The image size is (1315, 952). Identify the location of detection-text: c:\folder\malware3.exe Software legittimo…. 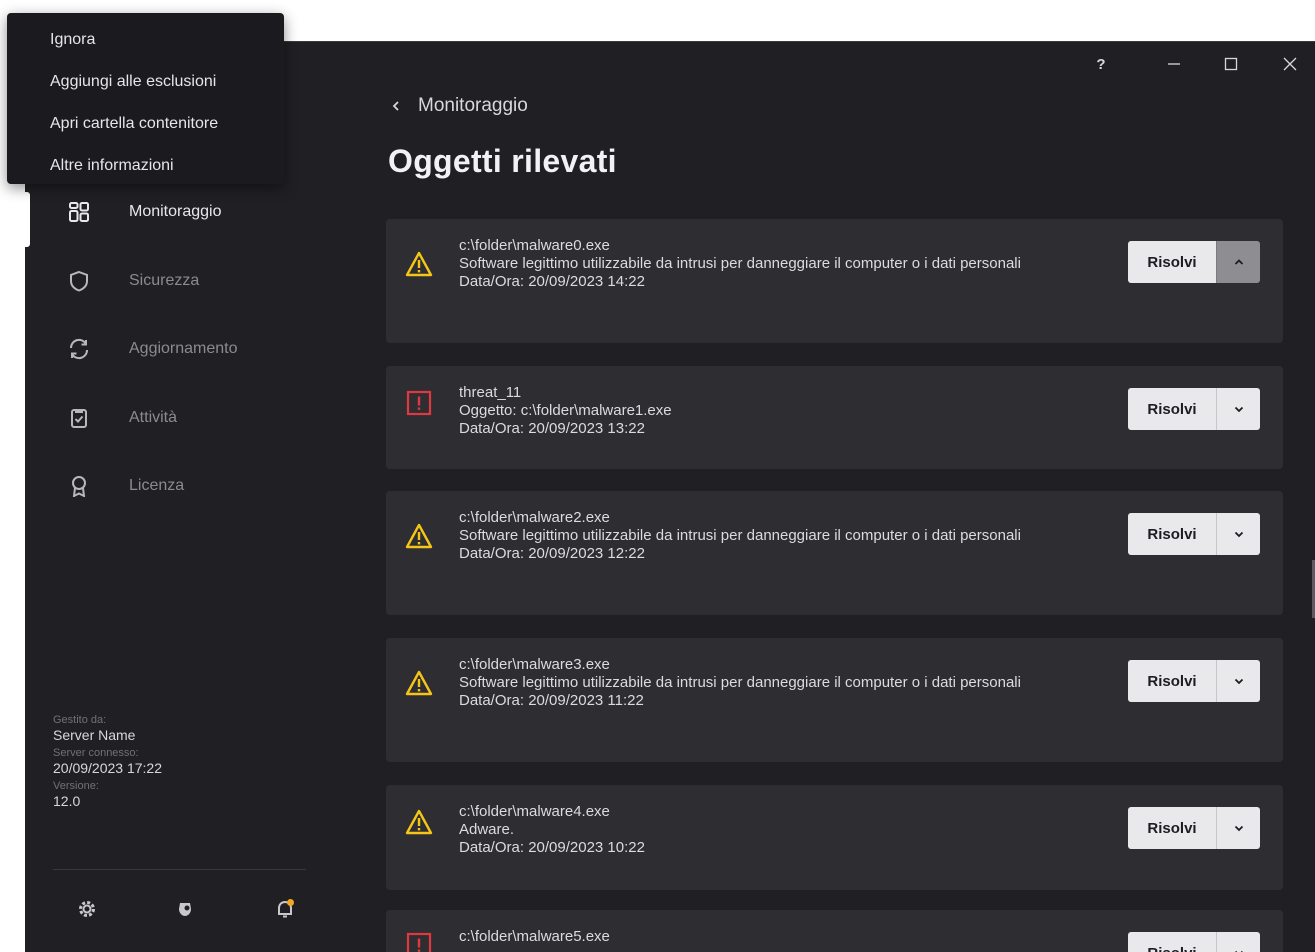
(779, 683).